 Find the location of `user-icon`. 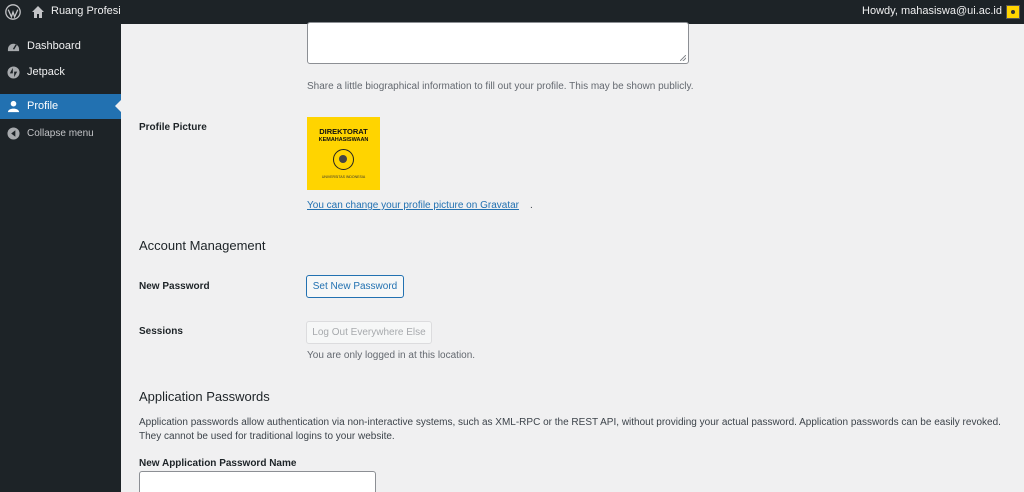

user-icon is located at coordinates (13, 106).